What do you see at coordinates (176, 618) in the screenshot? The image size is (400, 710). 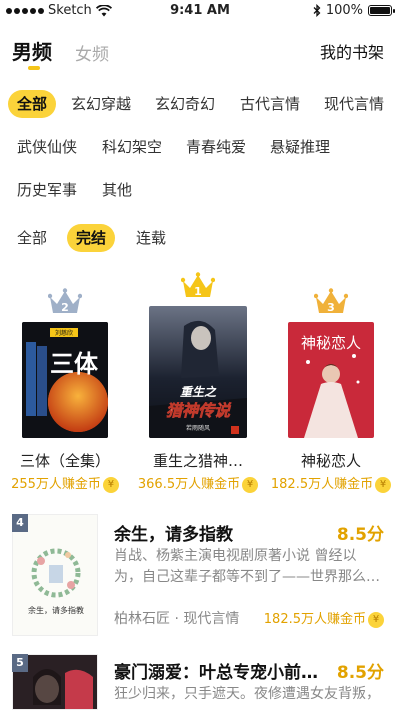 I see `list-book-meta: 柏林石匠 · 现代言情` at bounding box center [176, 618].